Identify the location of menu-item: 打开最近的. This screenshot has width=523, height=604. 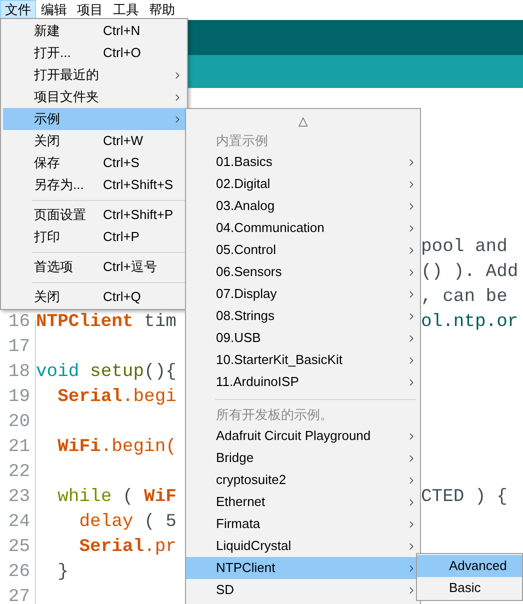
(94, 75).